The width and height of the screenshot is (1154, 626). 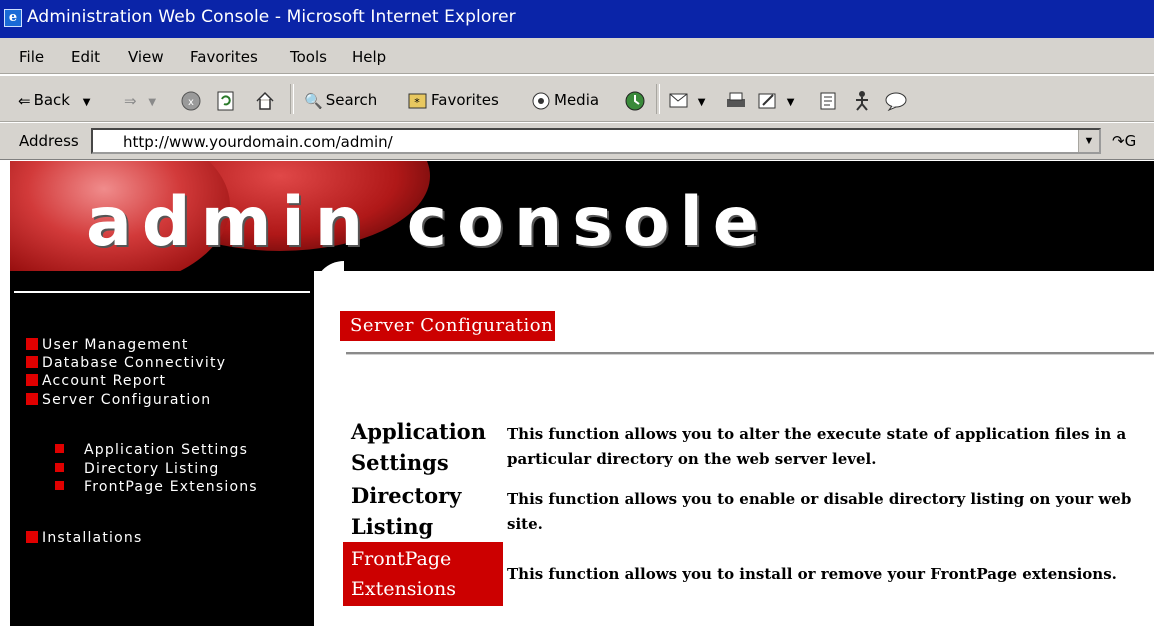 What do you see at coordinates (115, 345) in the screenshot?
I see `sidebar-item-label: User Management` at bounding box center [115, 345].